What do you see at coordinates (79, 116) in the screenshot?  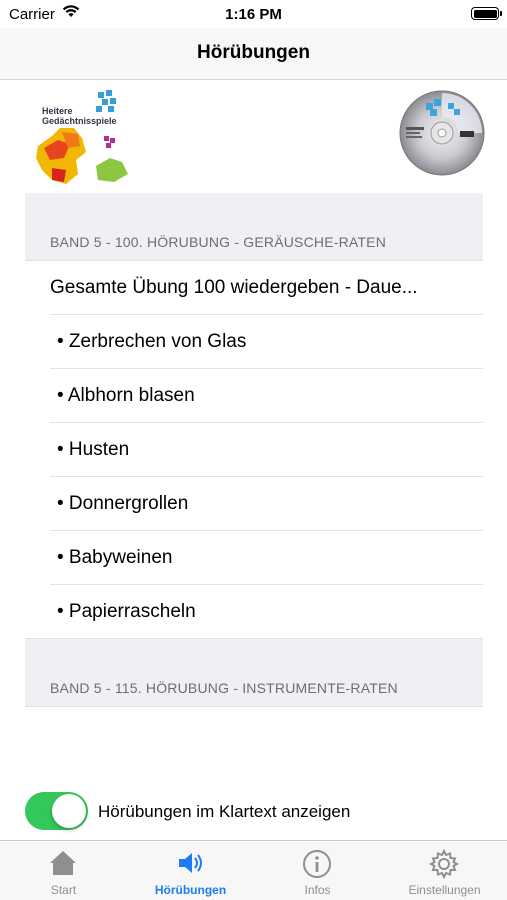 I see `logo-text: Heitere Gedächtnisspiele` at bounding box center [79, 116].